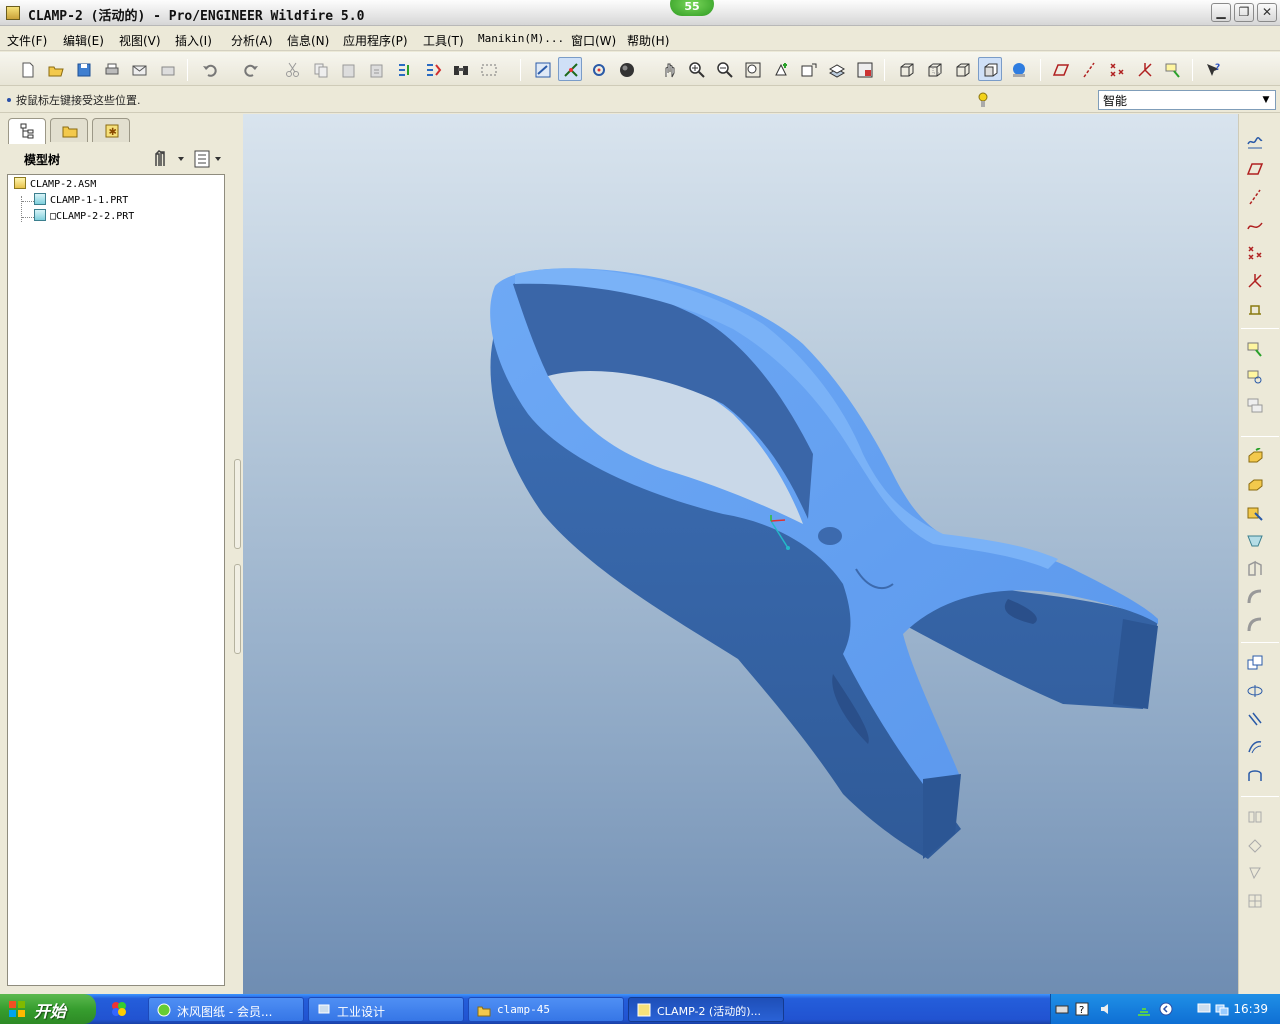 This screenshot has height=1024, width=1280. Describe the element at coordinates (1267, 12) in the screenshot. I see `close-button: ✕` at that location.